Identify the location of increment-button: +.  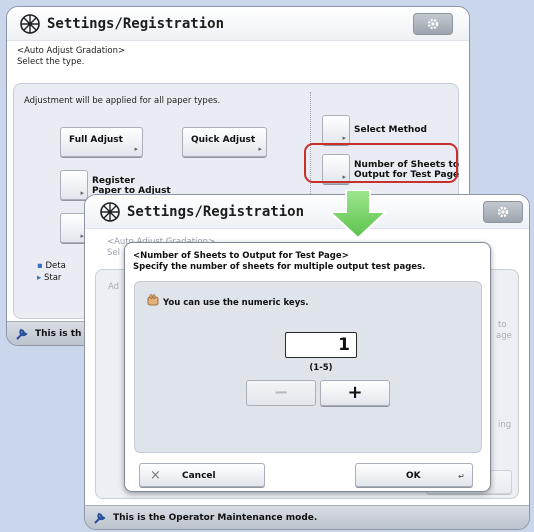
(355, 393).